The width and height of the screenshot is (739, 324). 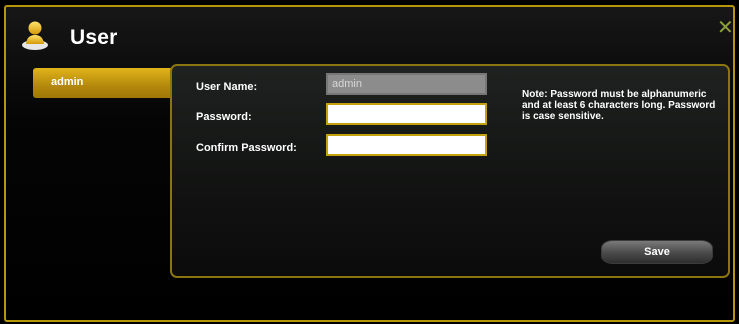 I want to click on dialog-title: User, so click(x=94, y=37).